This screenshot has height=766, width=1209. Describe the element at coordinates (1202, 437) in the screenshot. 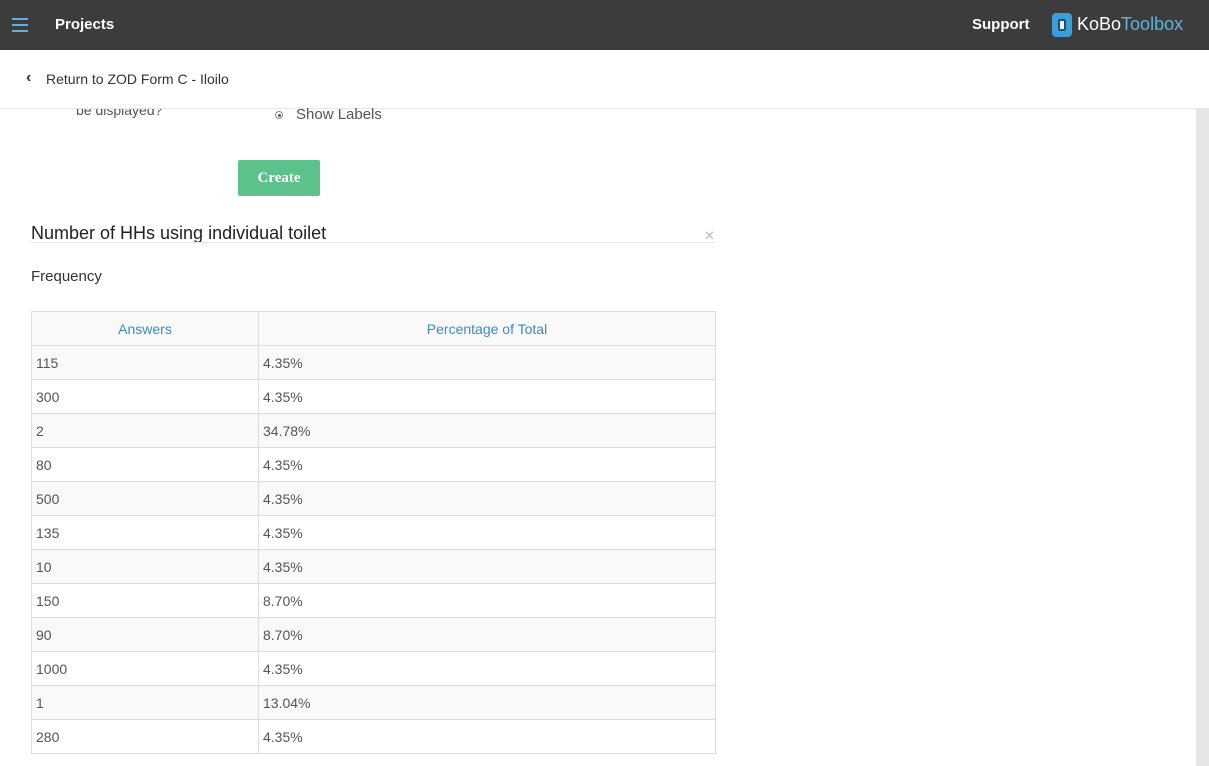

I see `vertical-scrollbar` at that location.